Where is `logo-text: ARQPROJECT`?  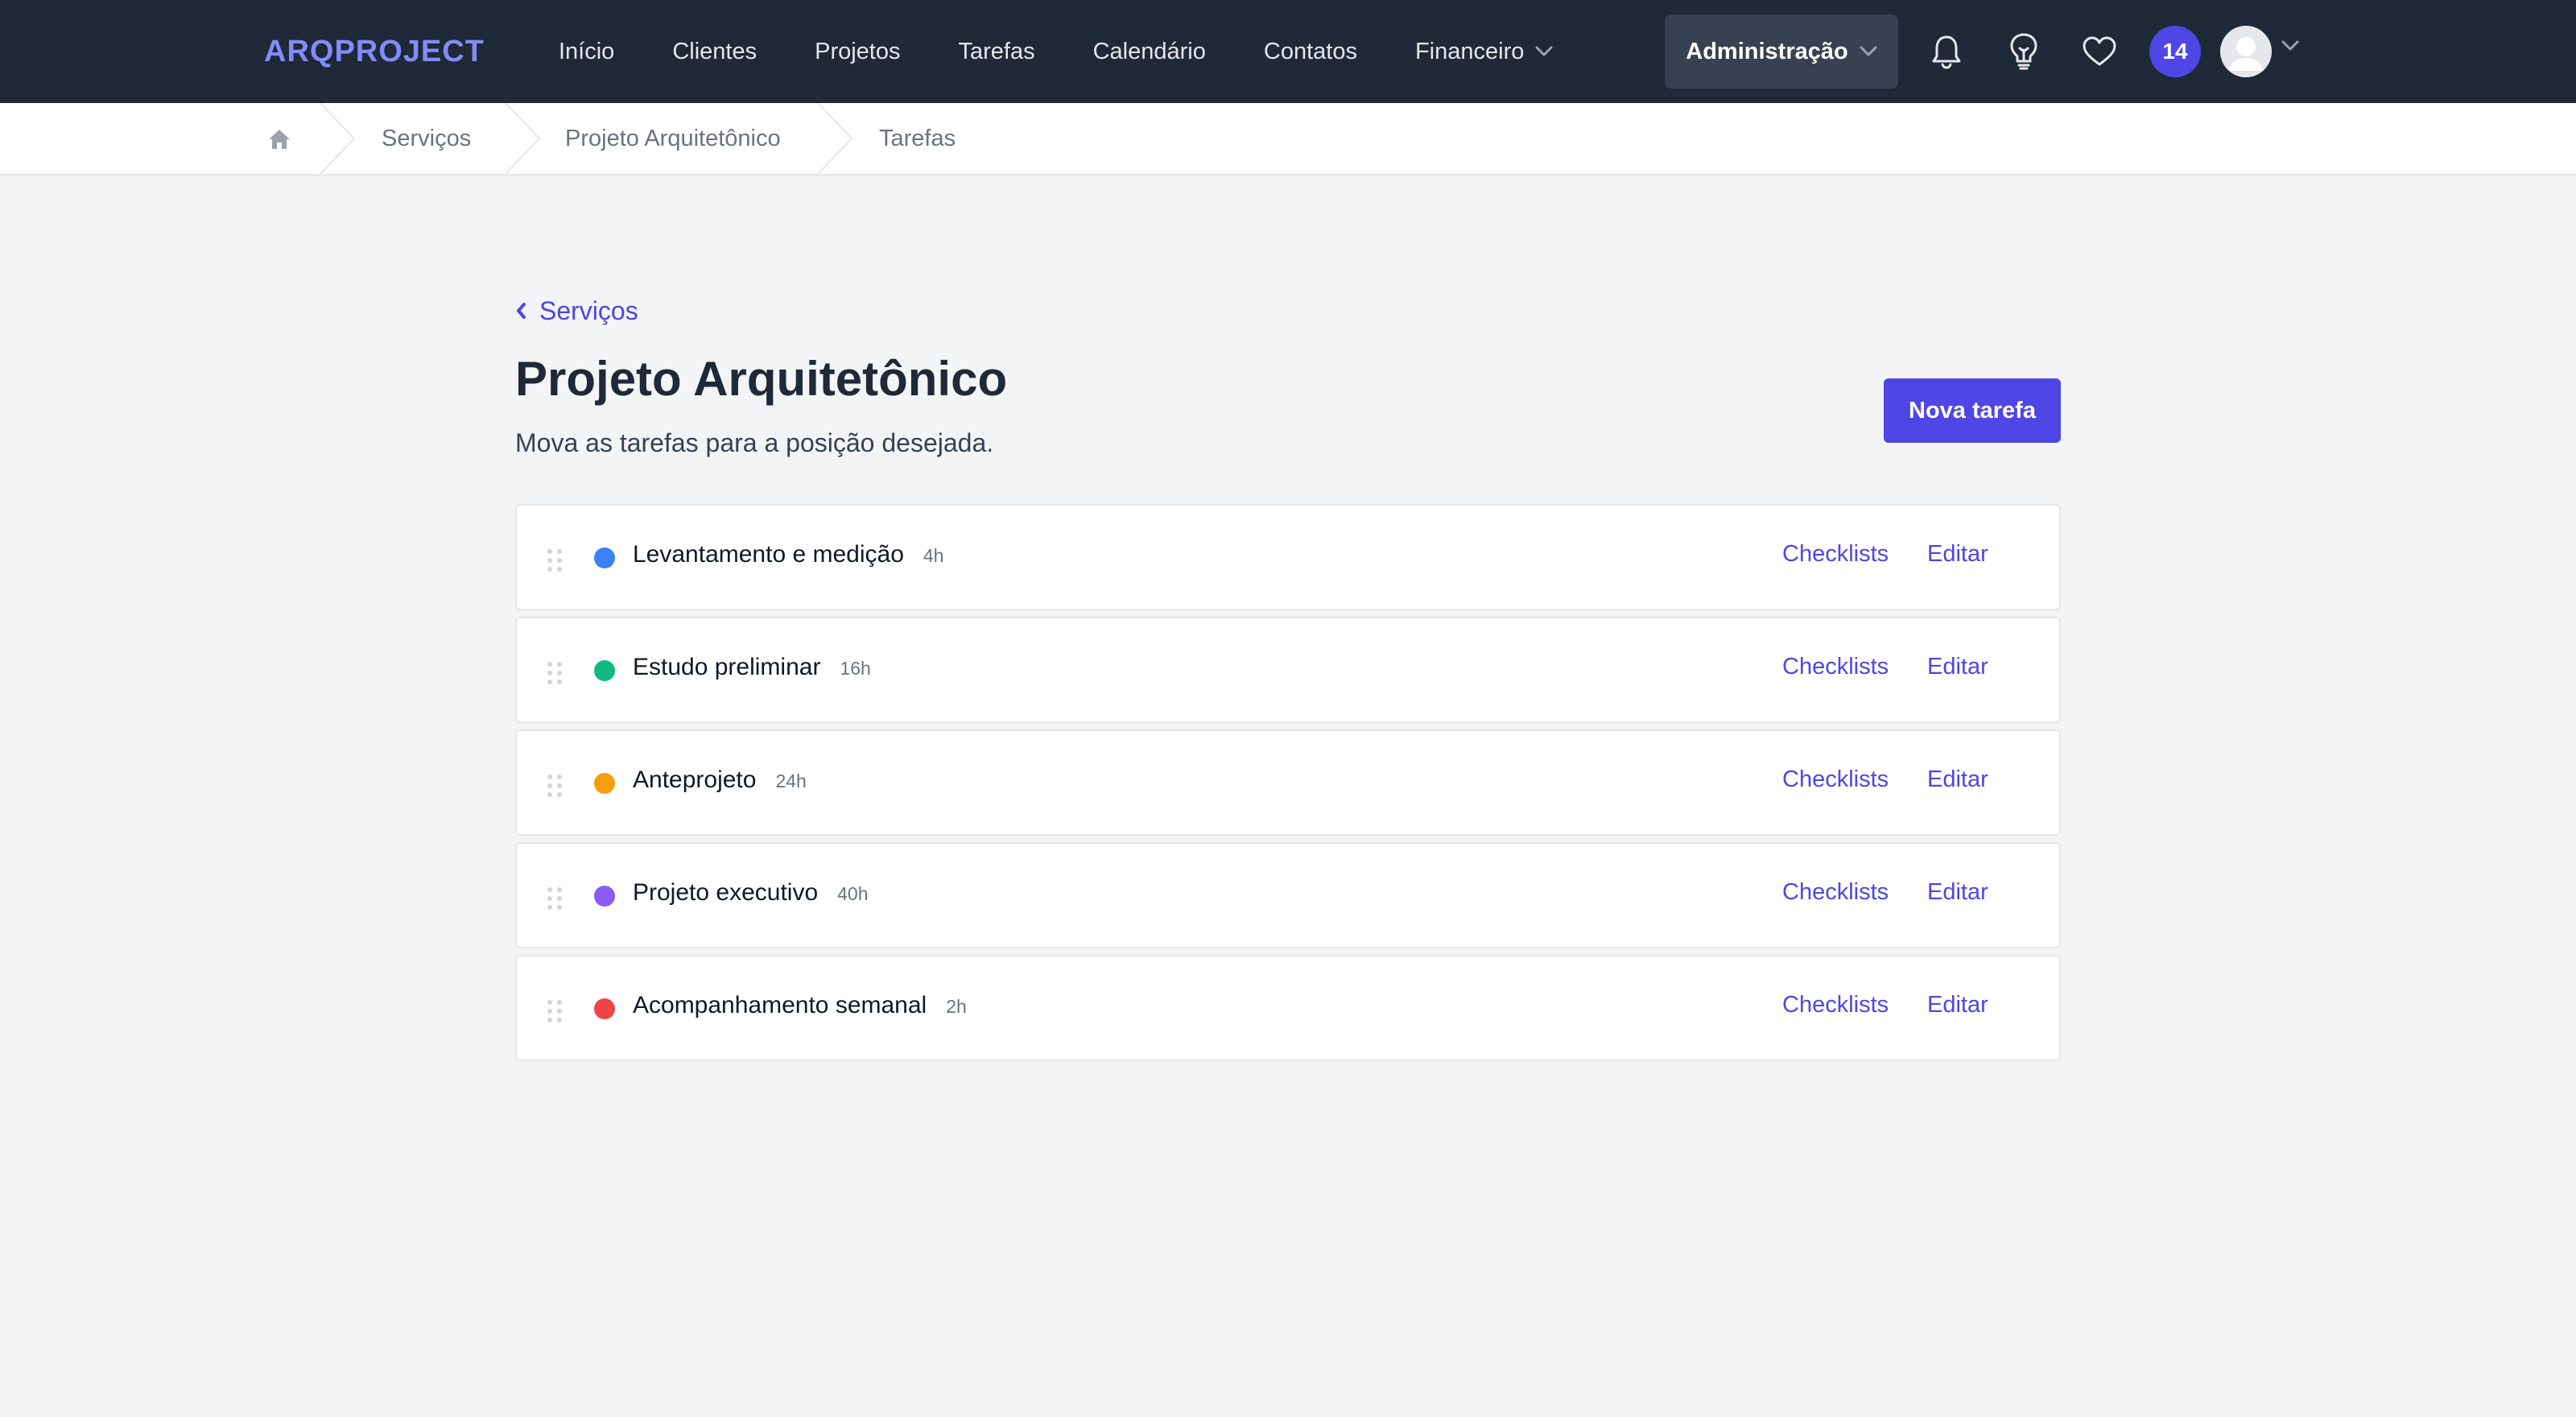 logo-text: ARQPROJECT is located at coordinates (374, 51).